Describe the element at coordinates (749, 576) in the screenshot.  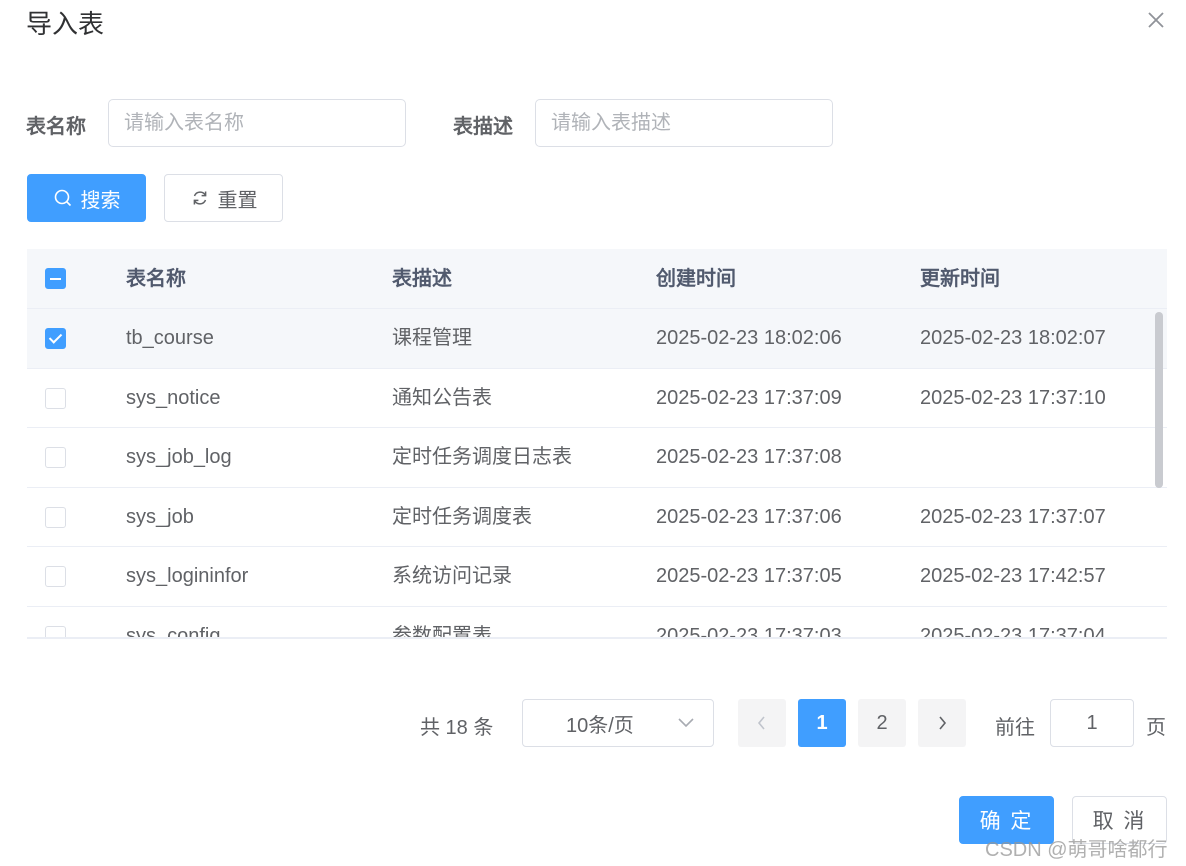
I see `cell-created-time: 2025-02-23 17:37:05` at that location.